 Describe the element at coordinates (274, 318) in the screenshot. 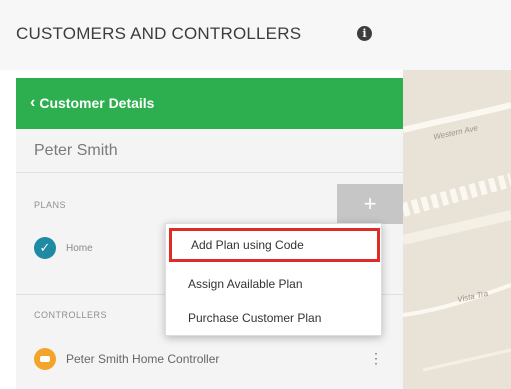

I see `menu-item-purchase-customer-plan: Purchase Customer Plan` at that location.